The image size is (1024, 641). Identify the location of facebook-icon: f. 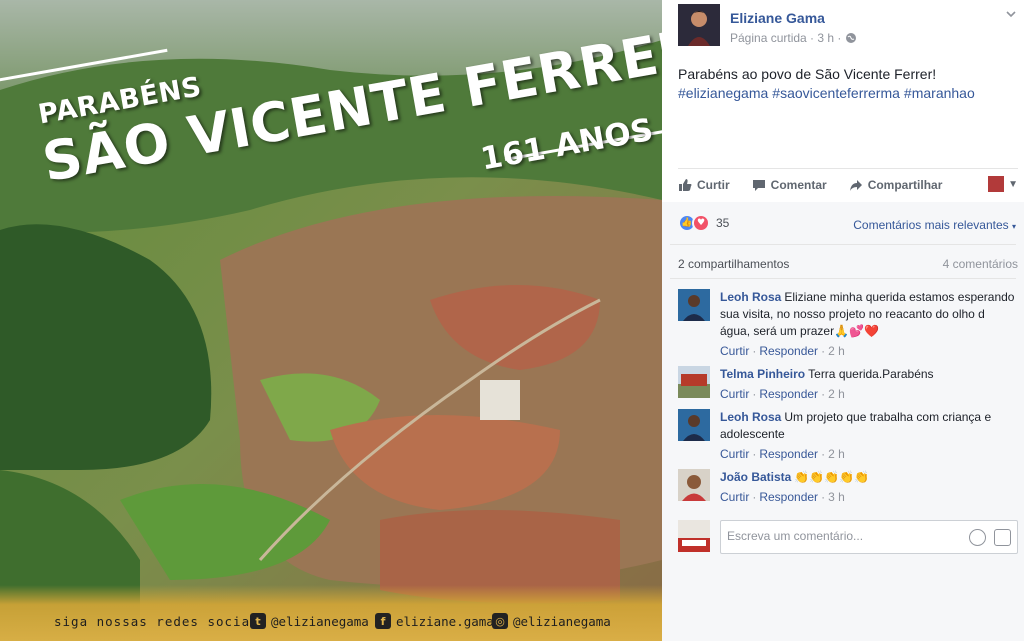
(383, 621).